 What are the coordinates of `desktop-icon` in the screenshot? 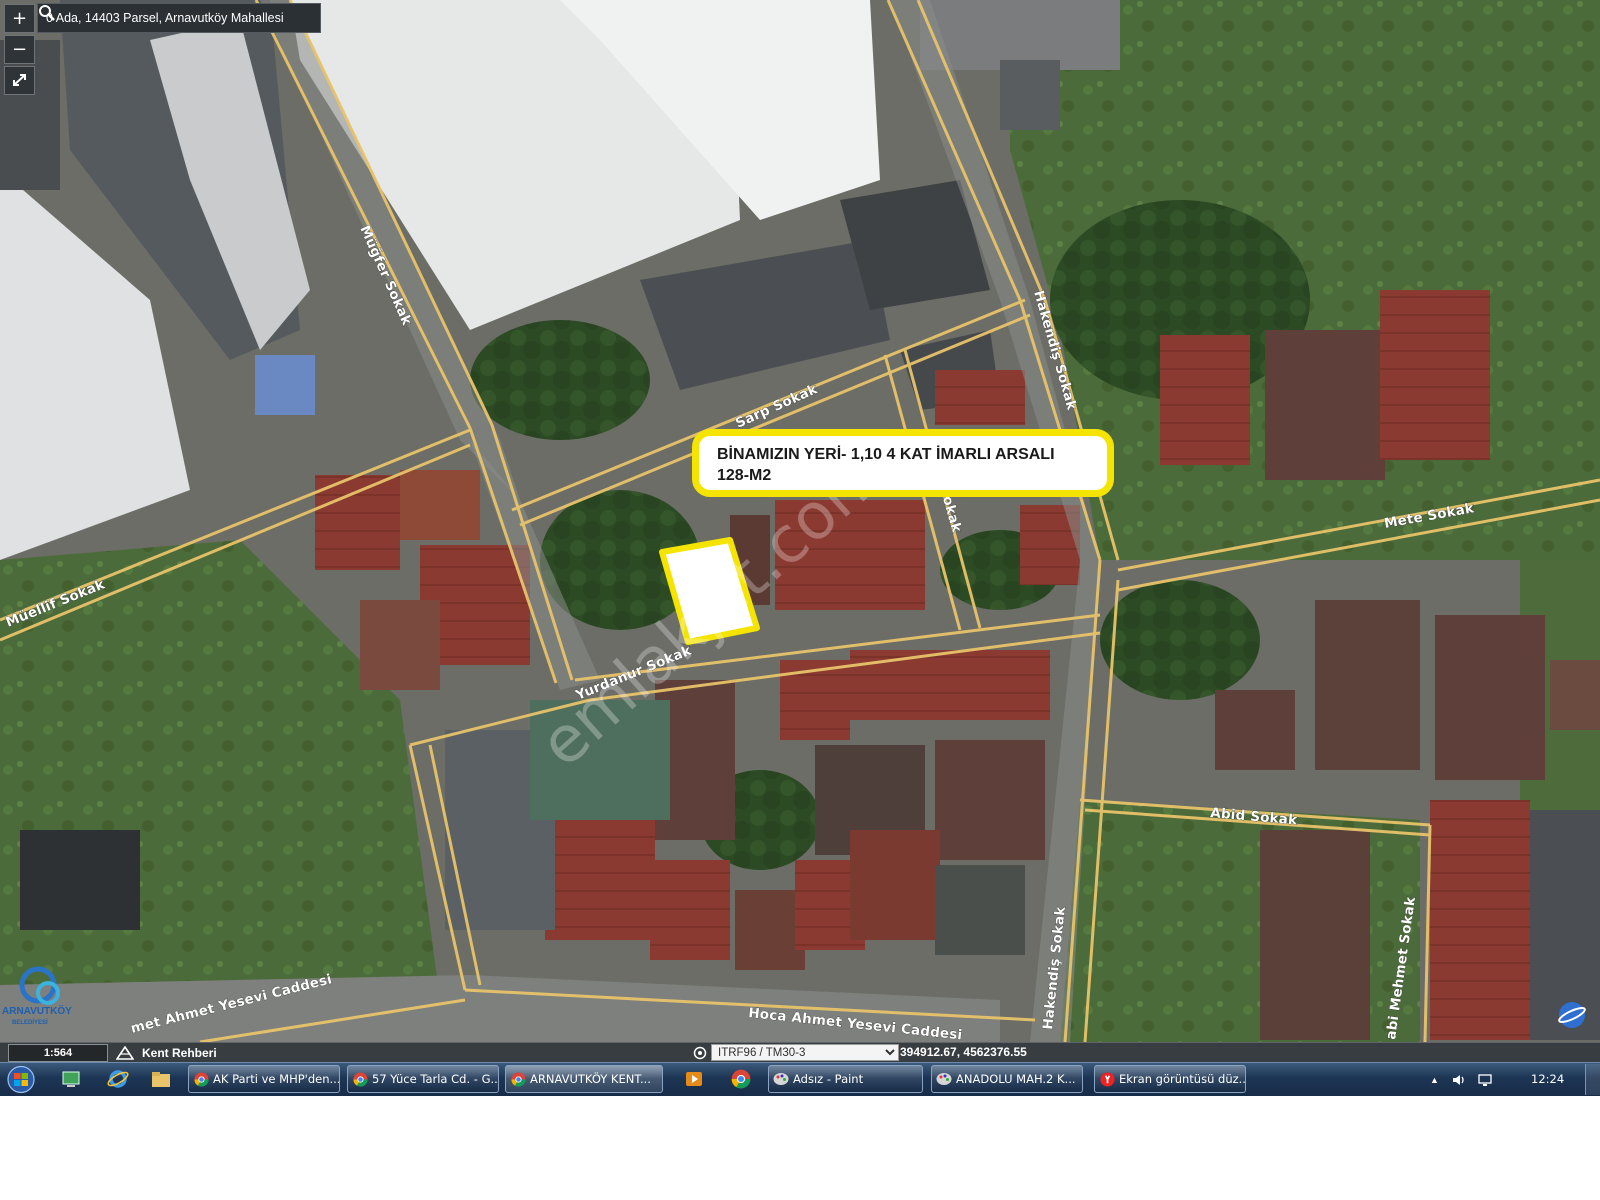 It's located at (71, 1079).